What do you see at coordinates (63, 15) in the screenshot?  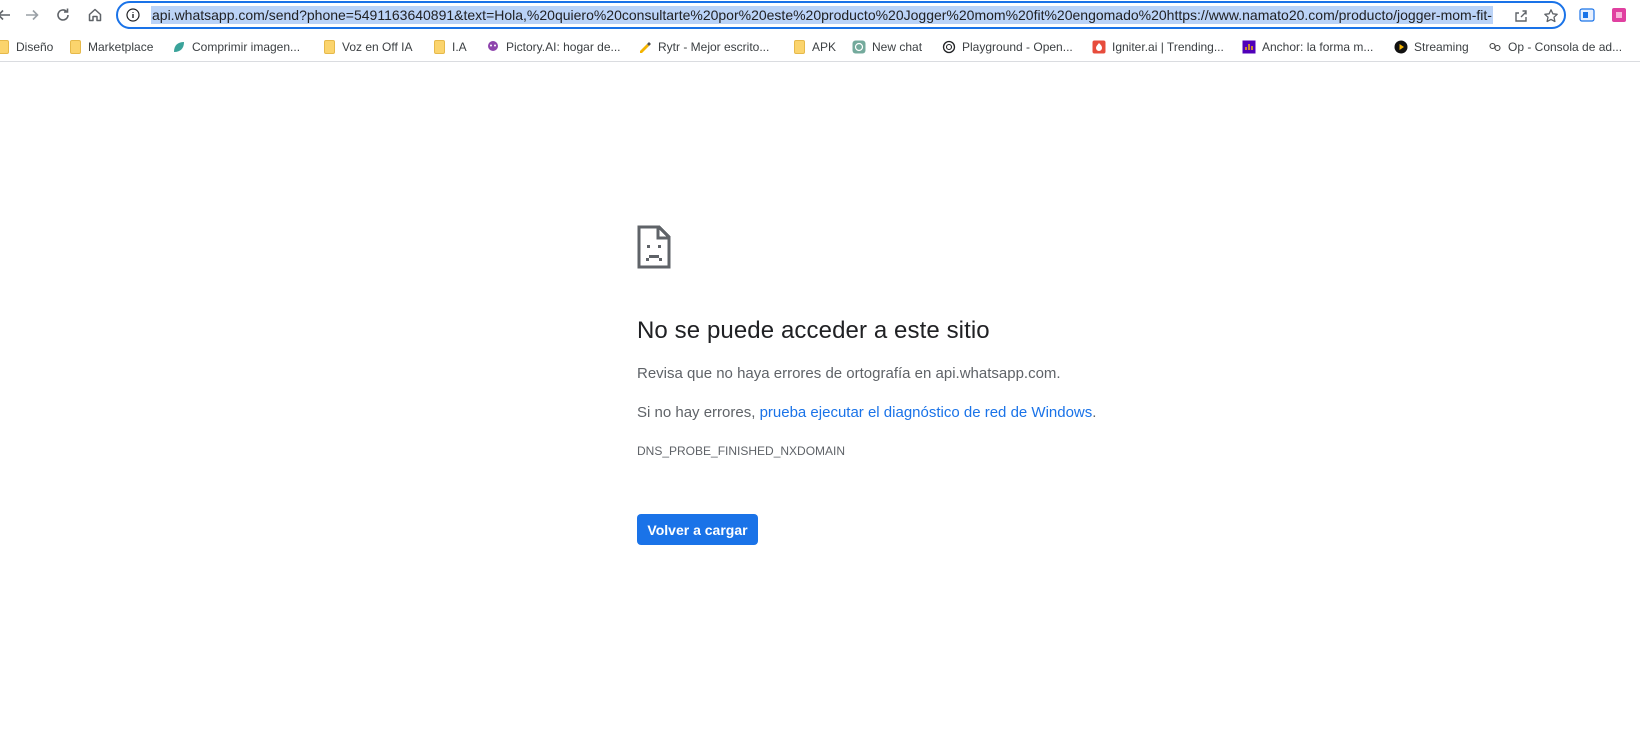 I see `reload-icon` at bounding box center [63, 15].